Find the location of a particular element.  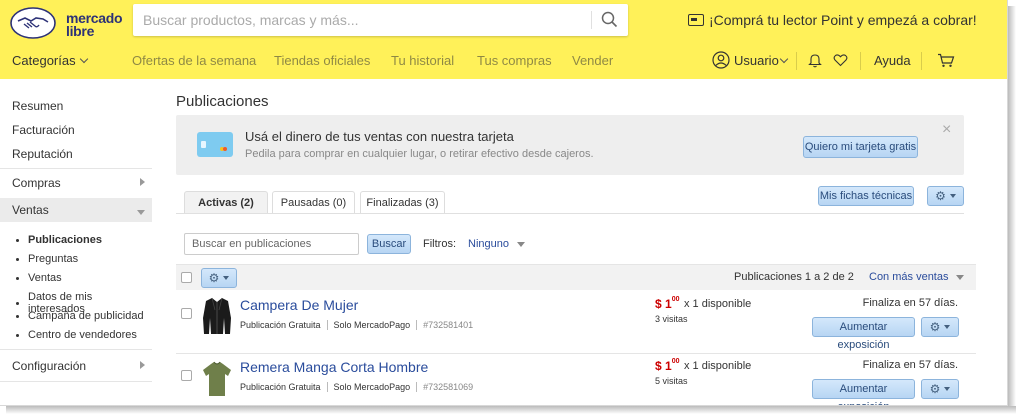

cart-icon is located at coordinates (946, 60).